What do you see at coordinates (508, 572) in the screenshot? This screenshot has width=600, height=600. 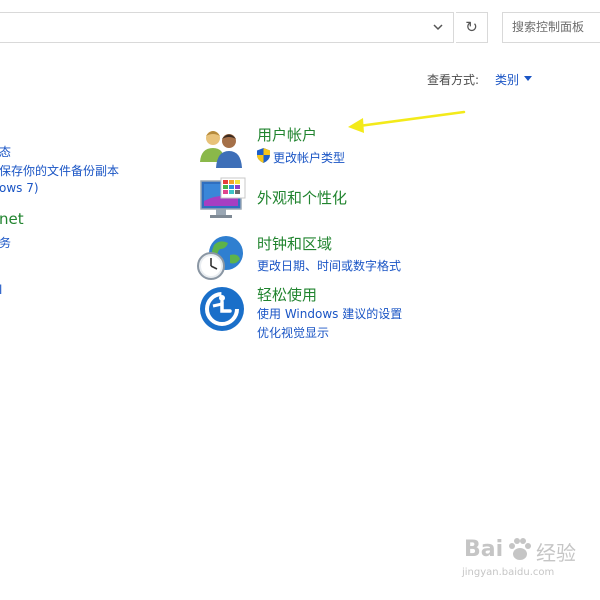 I see `watermark-url: jingyan.baidu.com` at bounding box center [508, 572].